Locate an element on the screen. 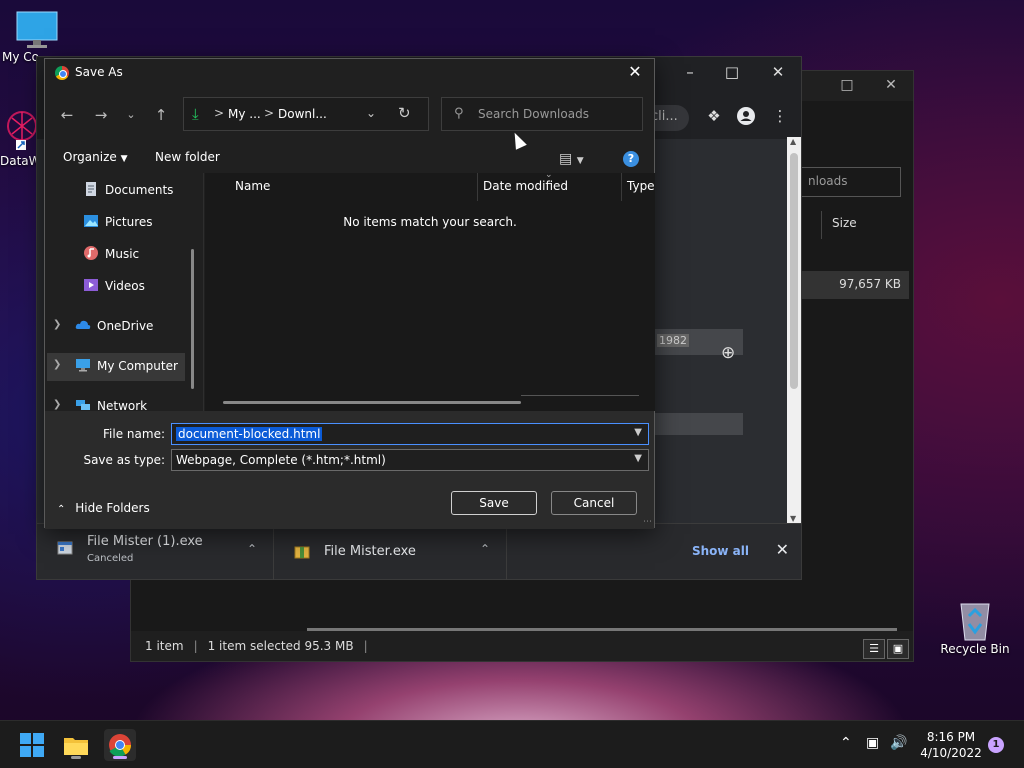 This screenshot has width=1024, height=768. taskbar: ⌃ ▣ 🔊 8:16 PM 4/10/2022 1 is located at coordinates (512, 744).